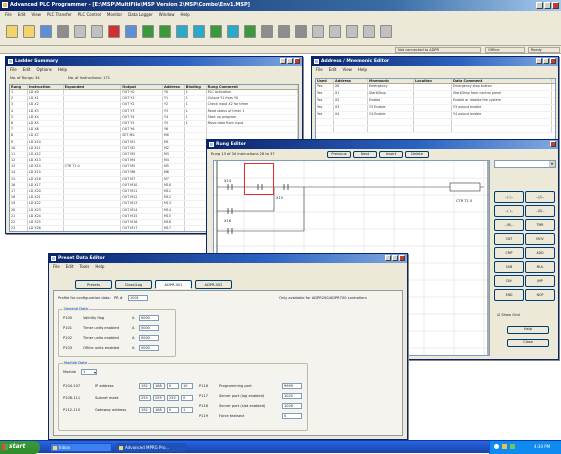 The height and width of the screenshot is (454, 561). What do you see at coordinates (509, 225) in the screenshot?
I see `palette-button: --(R)--` at bounding box center [509, 225].